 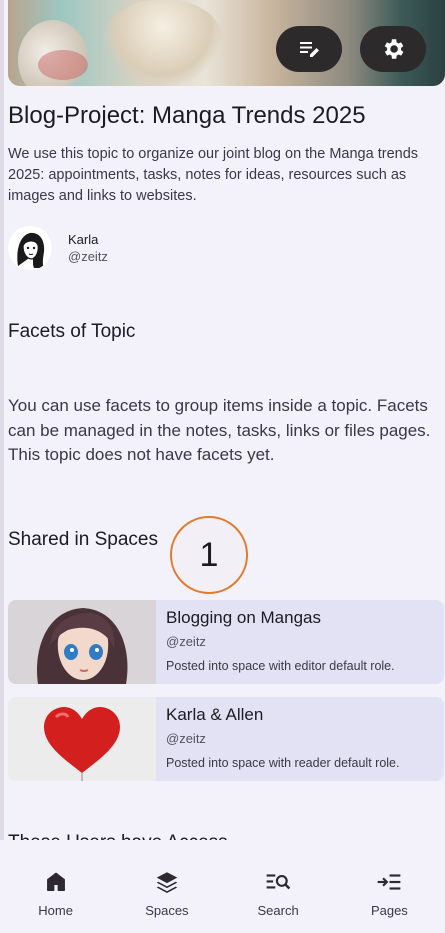 What do you see at coordinates (88, 256) in the screenshot?
I see `author-handle: @zeitz` at bounding box center [88, 256].